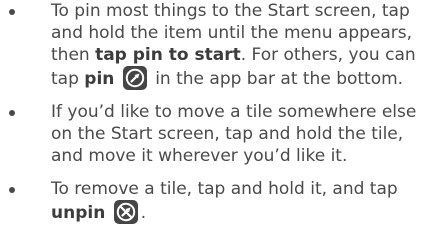  Describe the element at coordinates (168, 55) in the screenshot. I see `tap-pin-to-start-label: tap pin to start` at that location.